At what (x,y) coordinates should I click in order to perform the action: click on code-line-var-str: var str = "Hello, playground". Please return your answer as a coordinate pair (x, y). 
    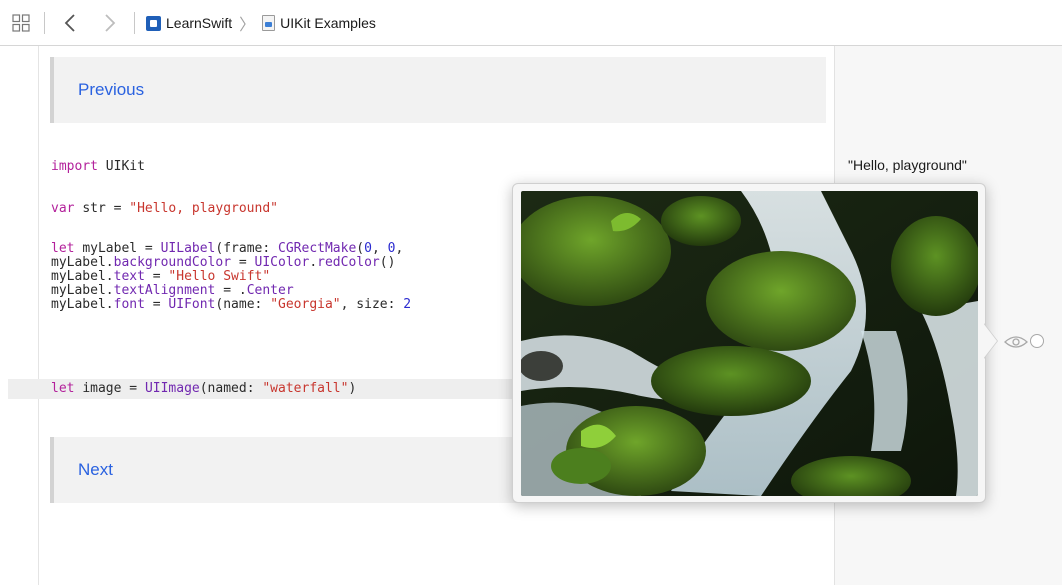
    Looking at the image, I should click on (164, 209).